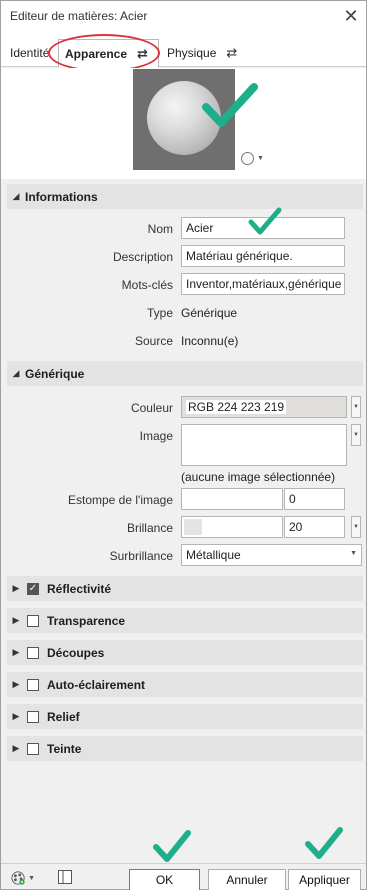  I want to click on nom-field: Acier, so click(263, 228).